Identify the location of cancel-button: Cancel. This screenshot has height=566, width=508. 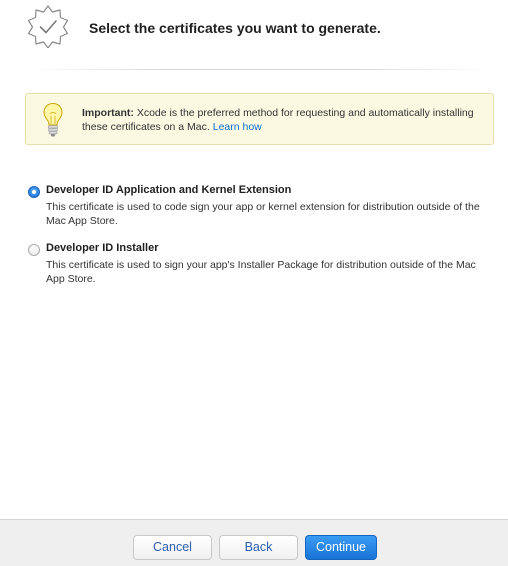
(172, 547).